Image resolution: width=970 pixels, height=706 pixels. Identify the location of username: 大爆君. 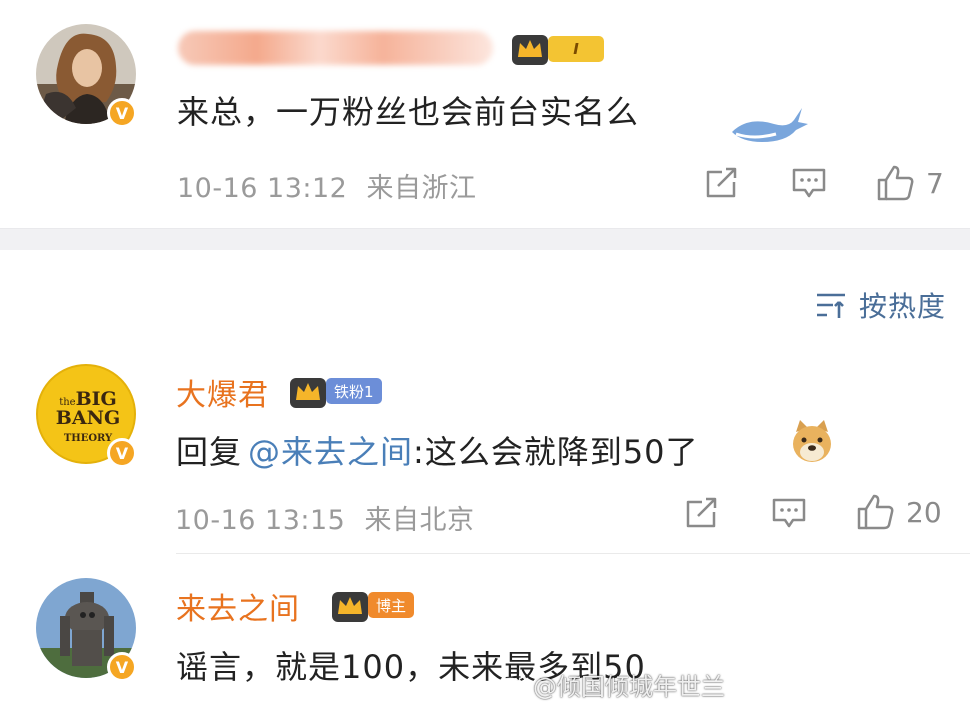
(222, 392).